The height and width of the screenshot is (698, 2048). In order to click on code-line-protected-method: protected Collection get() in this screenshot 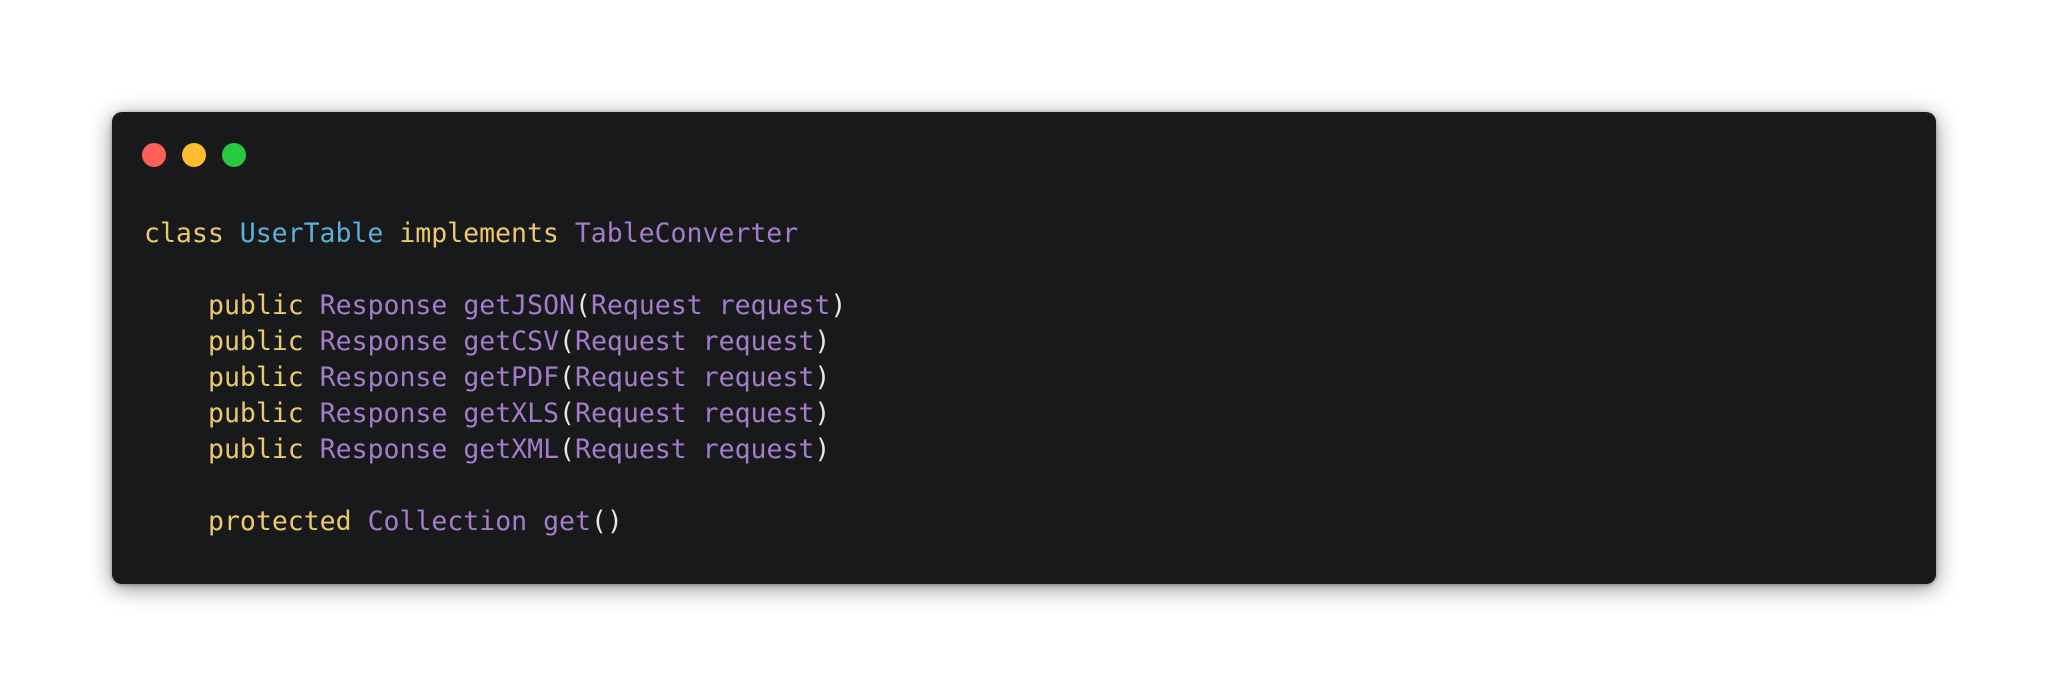, I will do `click(495, 522)`.